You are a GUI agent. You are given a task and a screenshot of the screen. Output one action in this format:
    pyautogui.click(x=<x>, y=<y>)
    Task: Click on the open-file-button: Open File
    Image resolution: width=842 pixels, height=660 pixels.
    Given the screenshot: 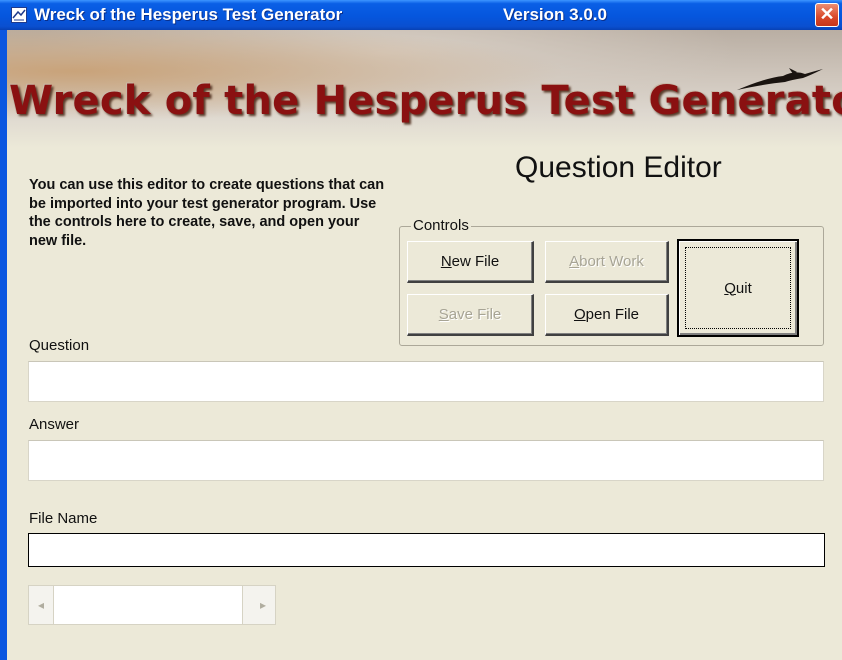 What is the action you would take?
    pyautogui.click(x=607, y=315)
    